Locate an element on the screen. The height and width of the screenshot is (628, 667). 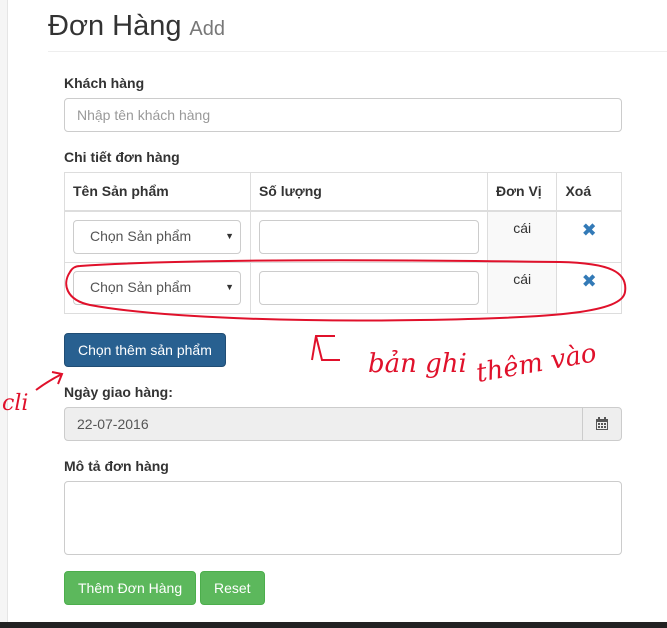
annotation-record-text: bản ghi is located at coordinates (417, 364).